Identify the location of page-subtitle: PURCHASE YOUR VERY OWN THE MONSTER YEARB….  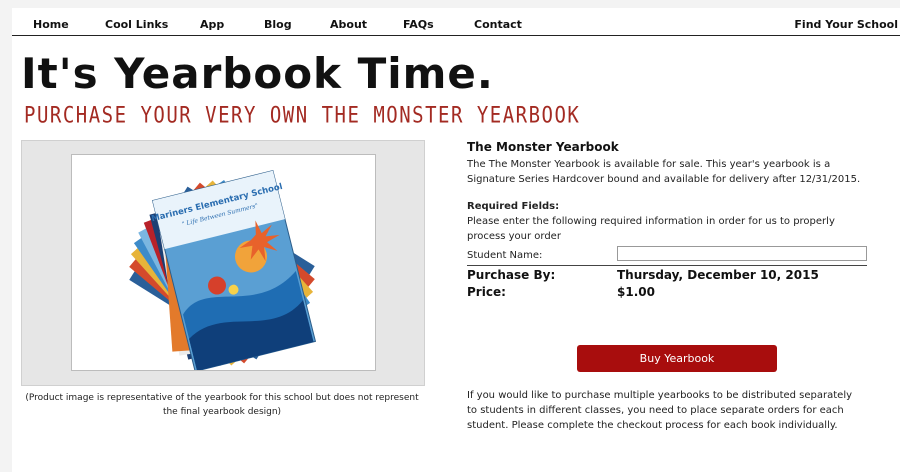
(302, 116).